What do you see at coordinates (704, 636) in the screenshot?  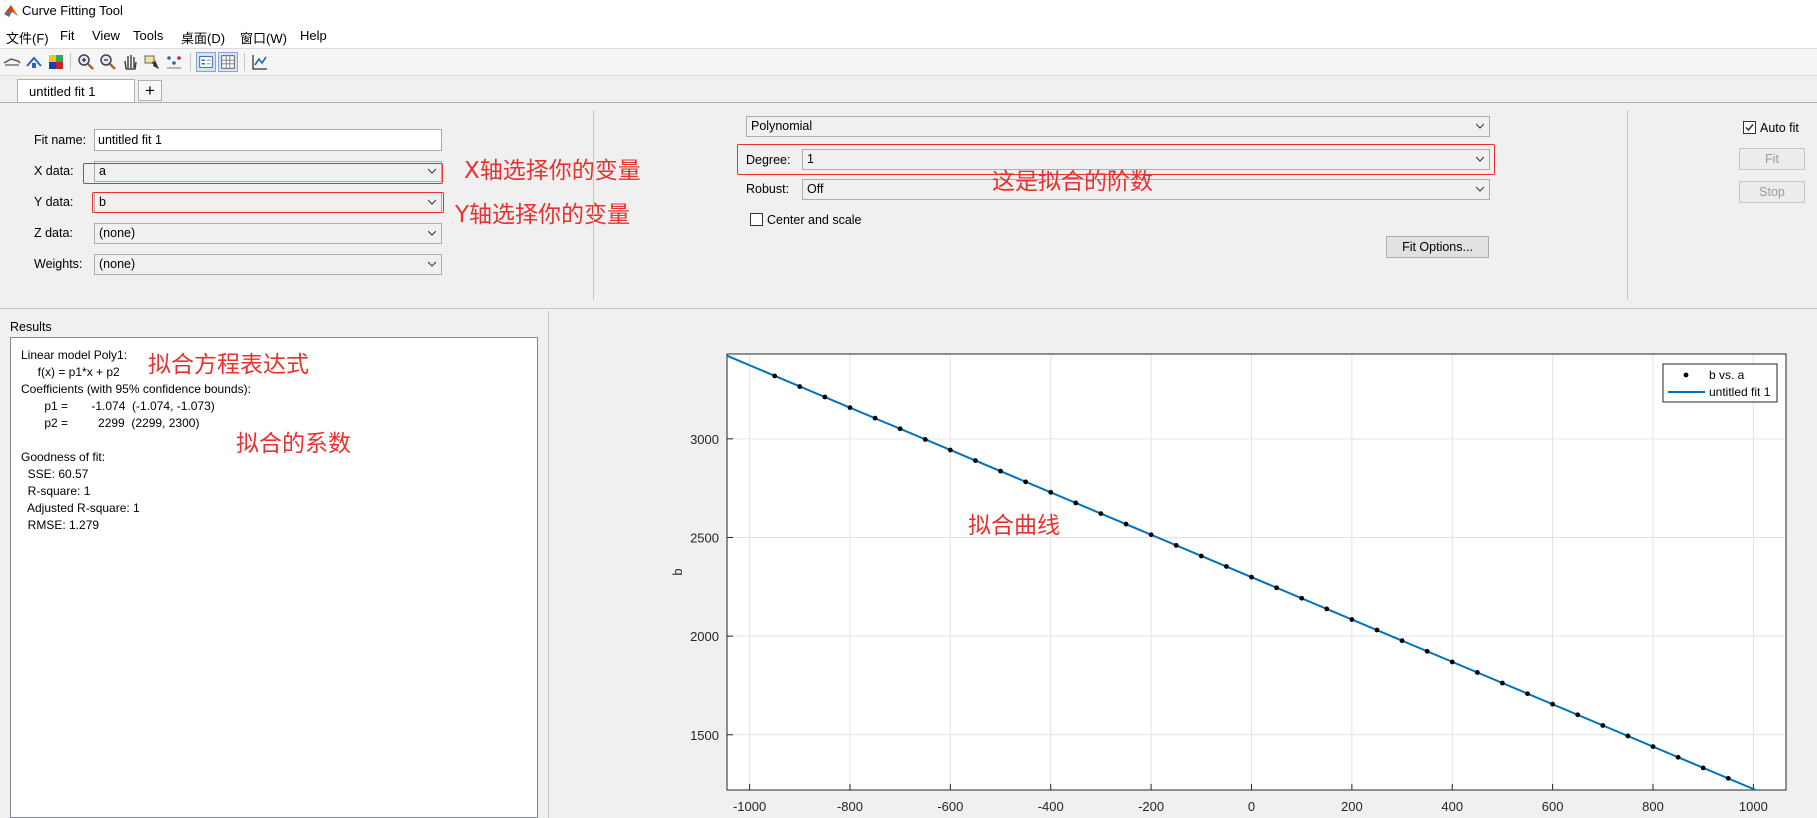 I see `y-tick-label: 2000` at bounding box center [704, 636].